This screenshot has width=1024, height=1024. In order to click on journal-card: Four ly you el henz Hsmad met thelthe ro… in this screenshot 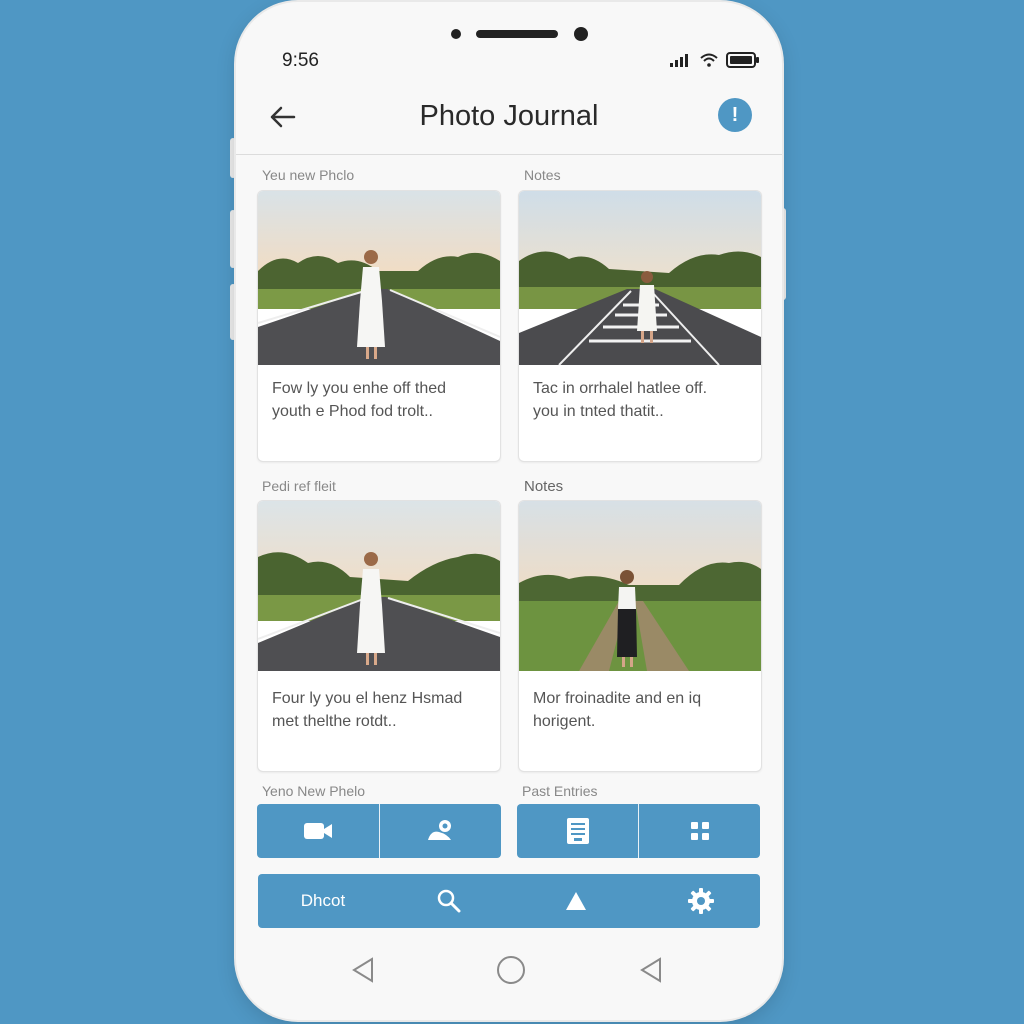, I will do `click(379, 636)`.